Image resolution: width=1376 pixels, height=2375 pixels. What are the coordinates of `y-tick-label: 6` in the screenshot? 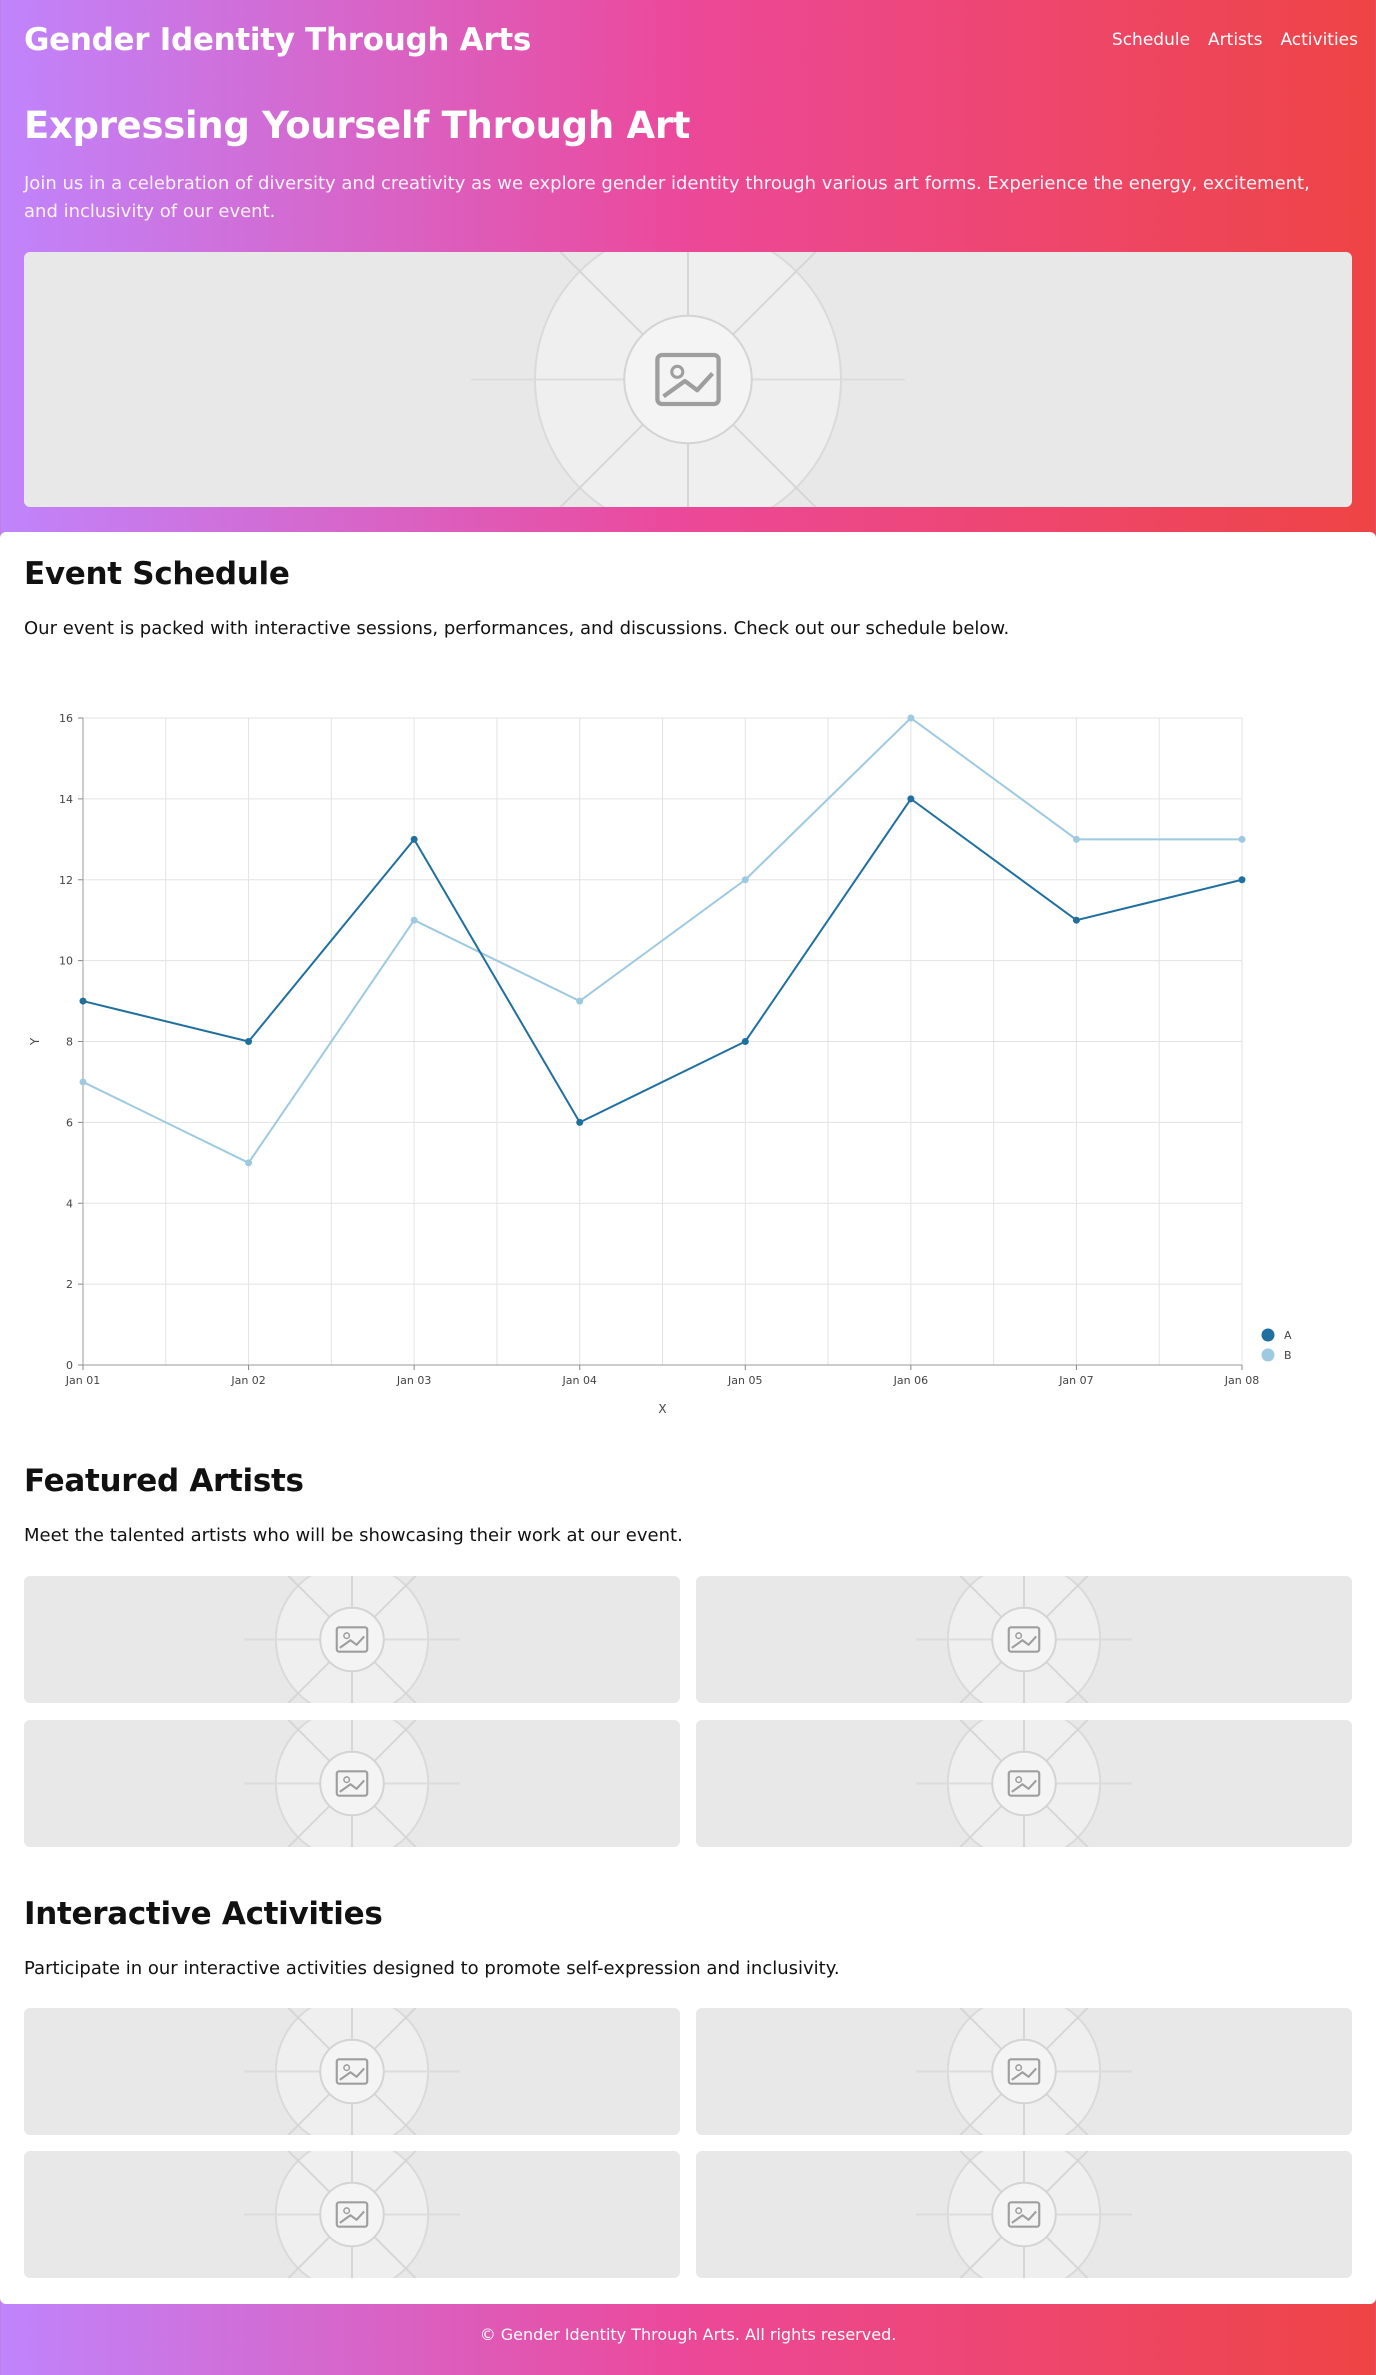 It's located at (69, 1122).